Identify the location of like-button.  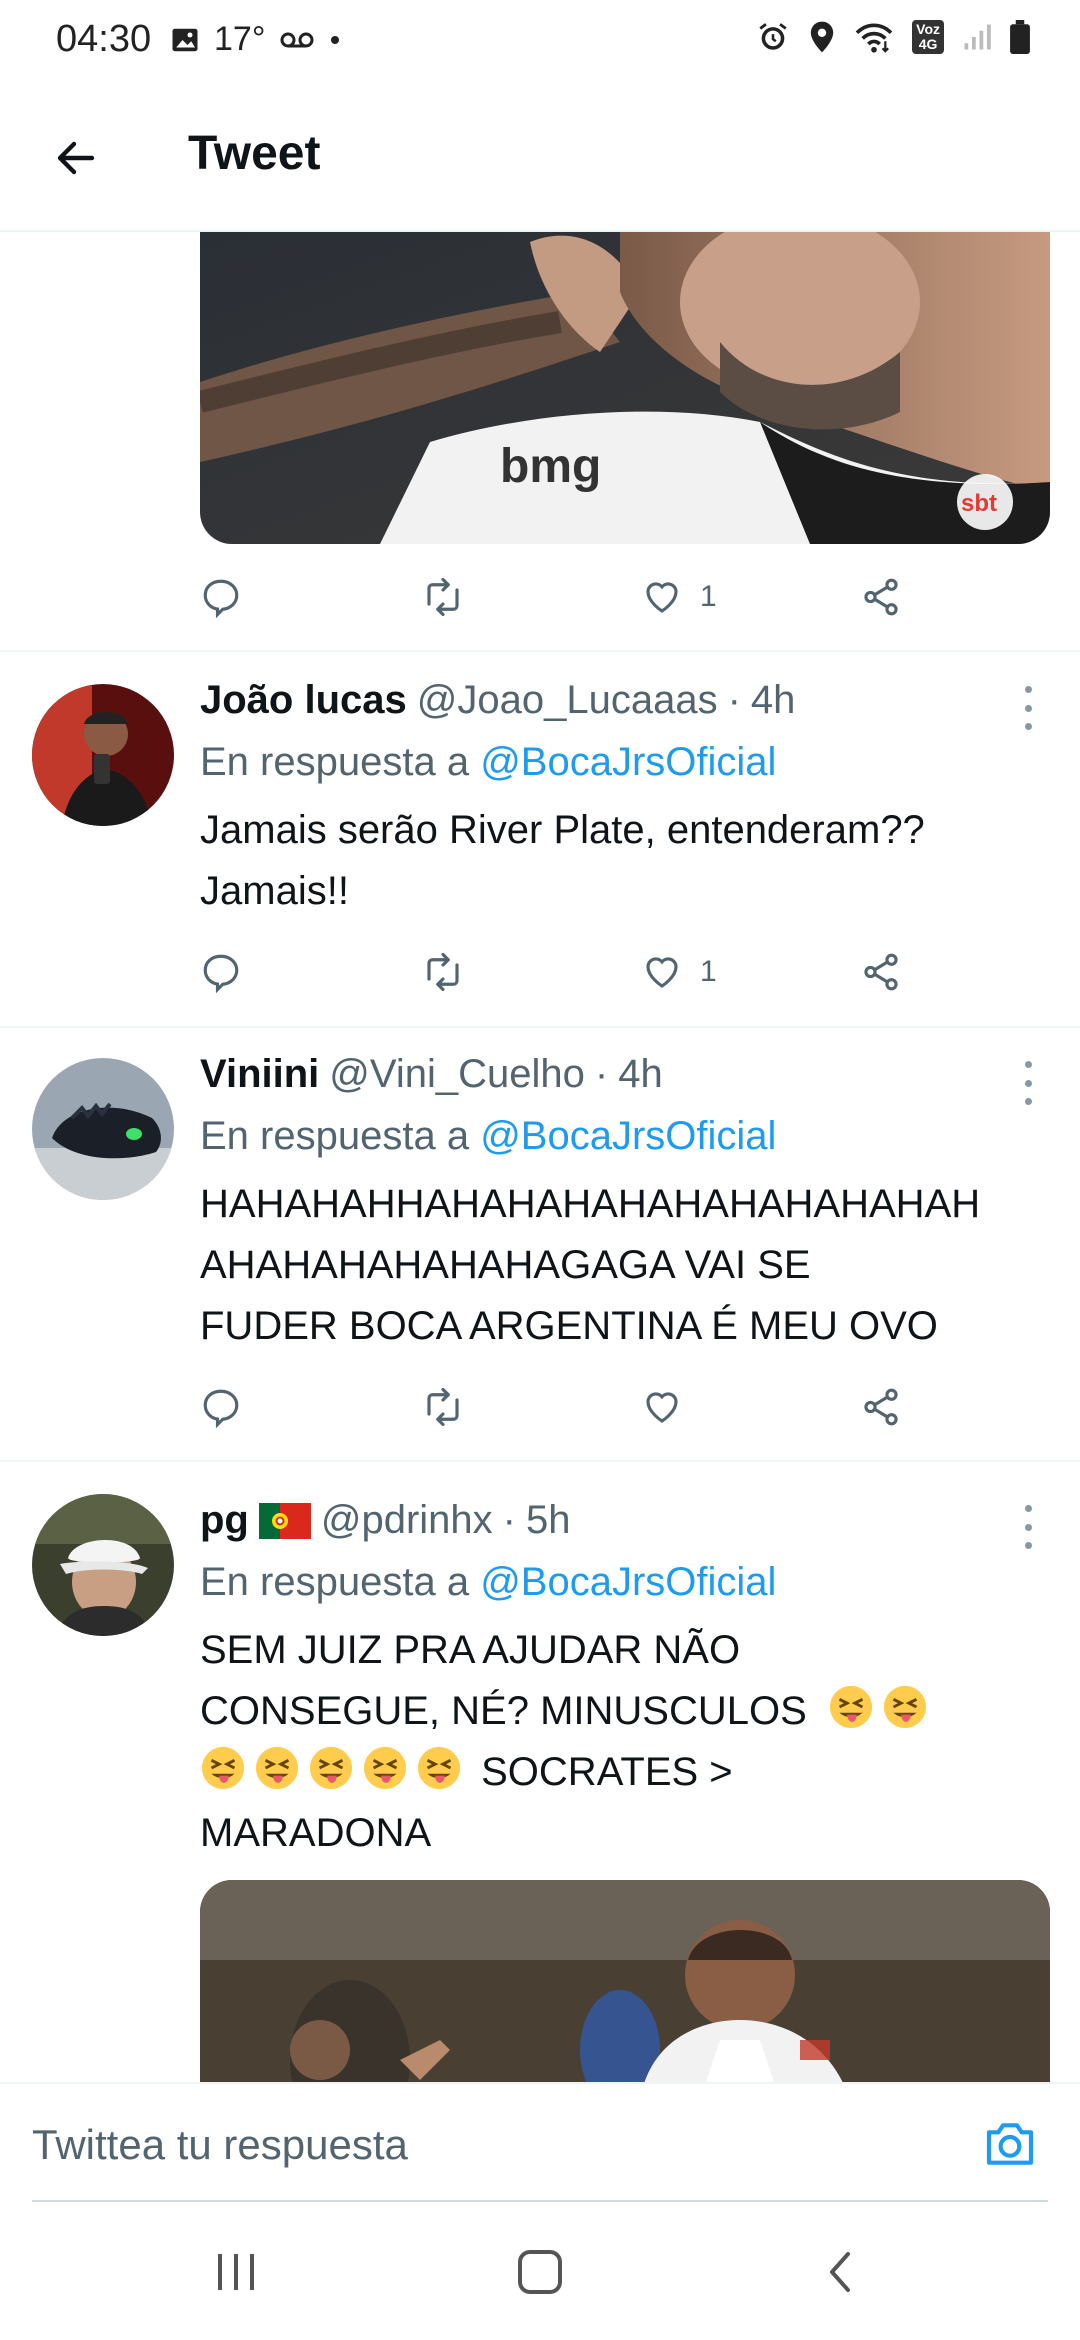
(670, 1407).